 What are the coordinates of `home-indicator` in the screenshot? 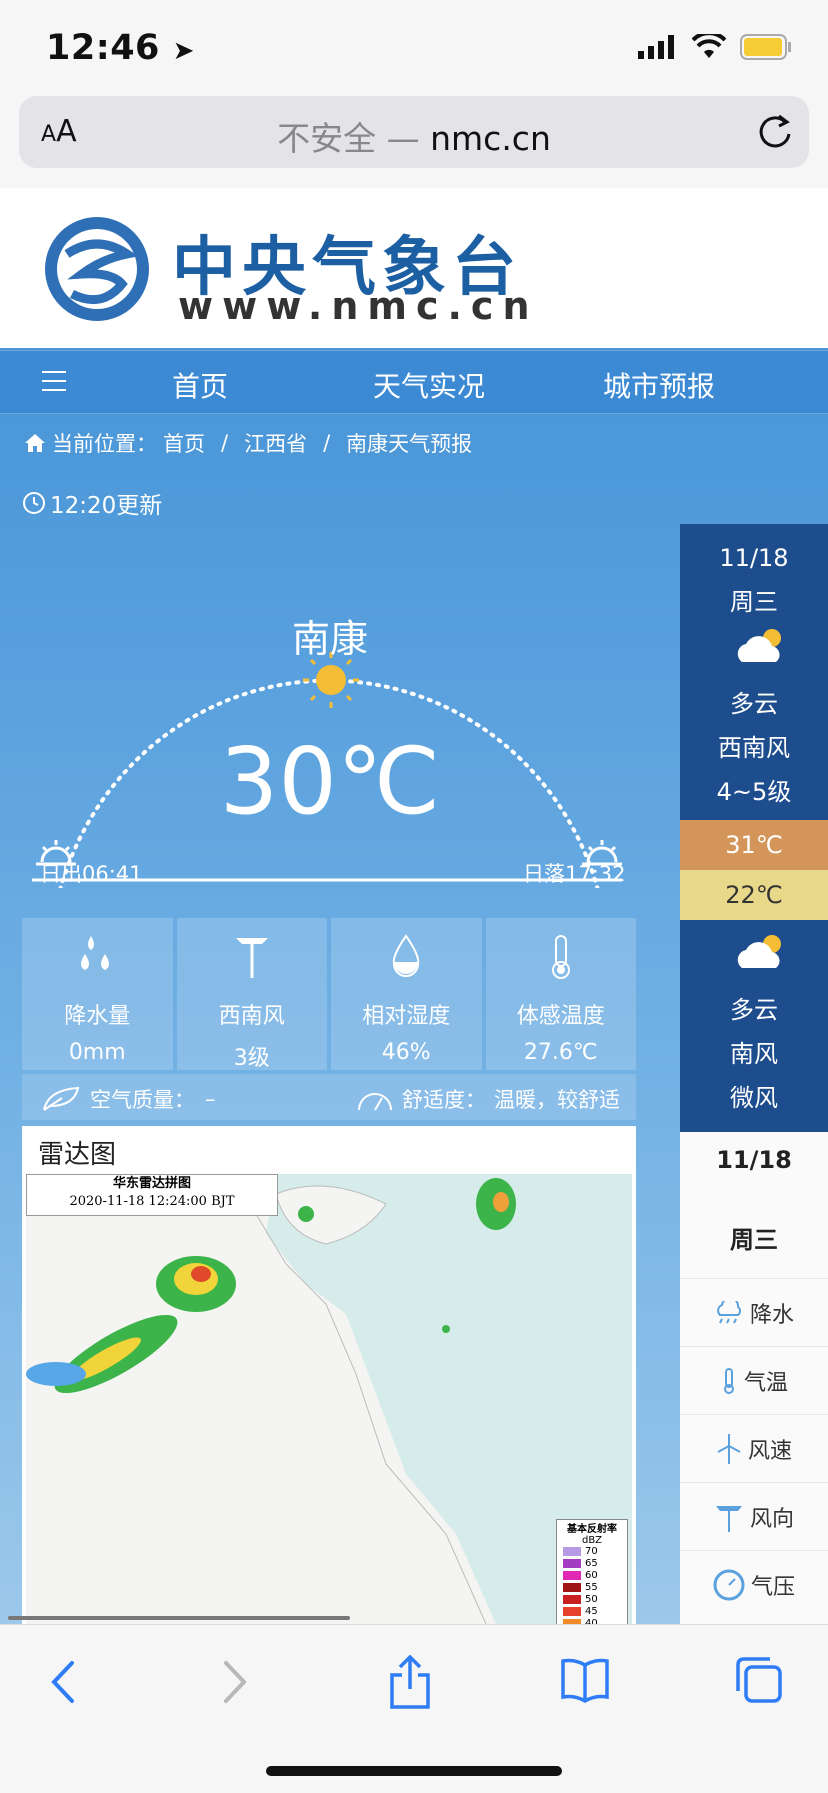 It's located at (414, 1771).